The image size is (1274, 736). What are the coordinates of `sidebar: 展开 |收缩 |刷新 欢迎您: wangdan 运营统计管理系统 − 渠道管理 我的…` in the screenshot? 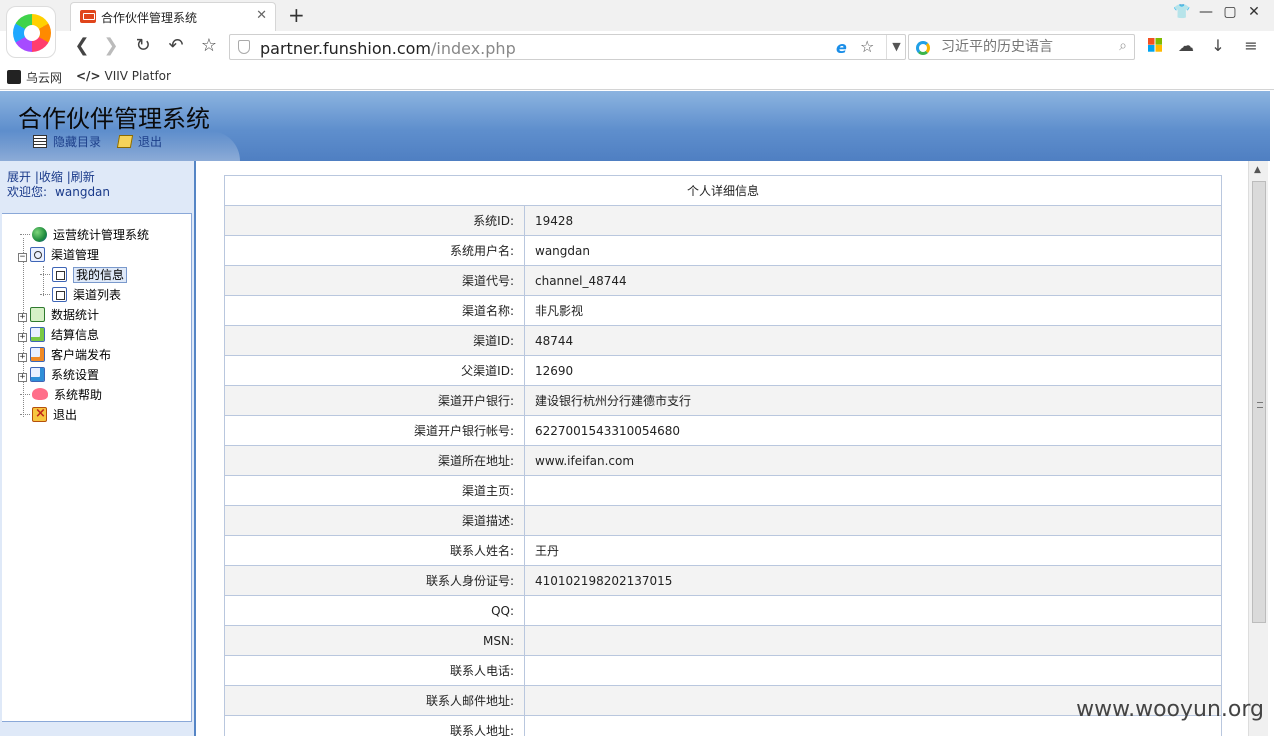 It's located at (98, 448).